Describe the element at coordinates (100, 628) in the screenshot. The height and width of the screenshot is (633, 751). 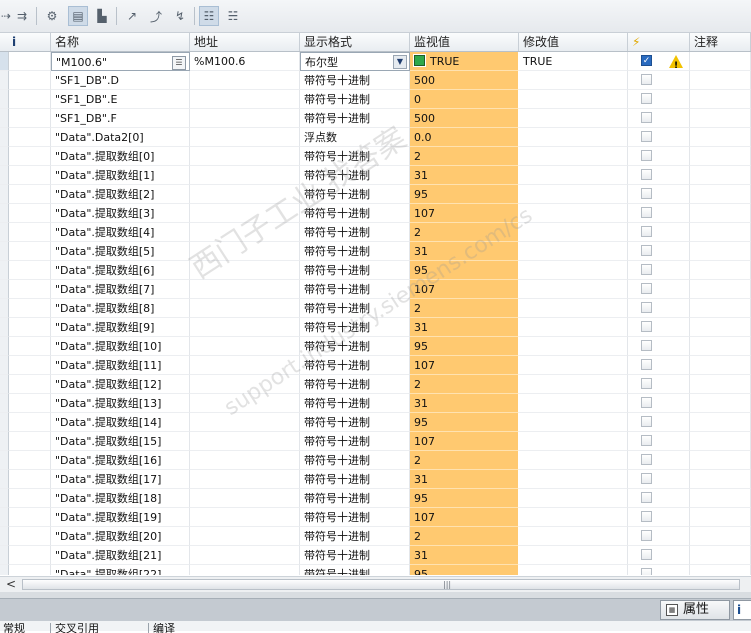
I see `tab-cross-reference: 交叉引用` at that location.